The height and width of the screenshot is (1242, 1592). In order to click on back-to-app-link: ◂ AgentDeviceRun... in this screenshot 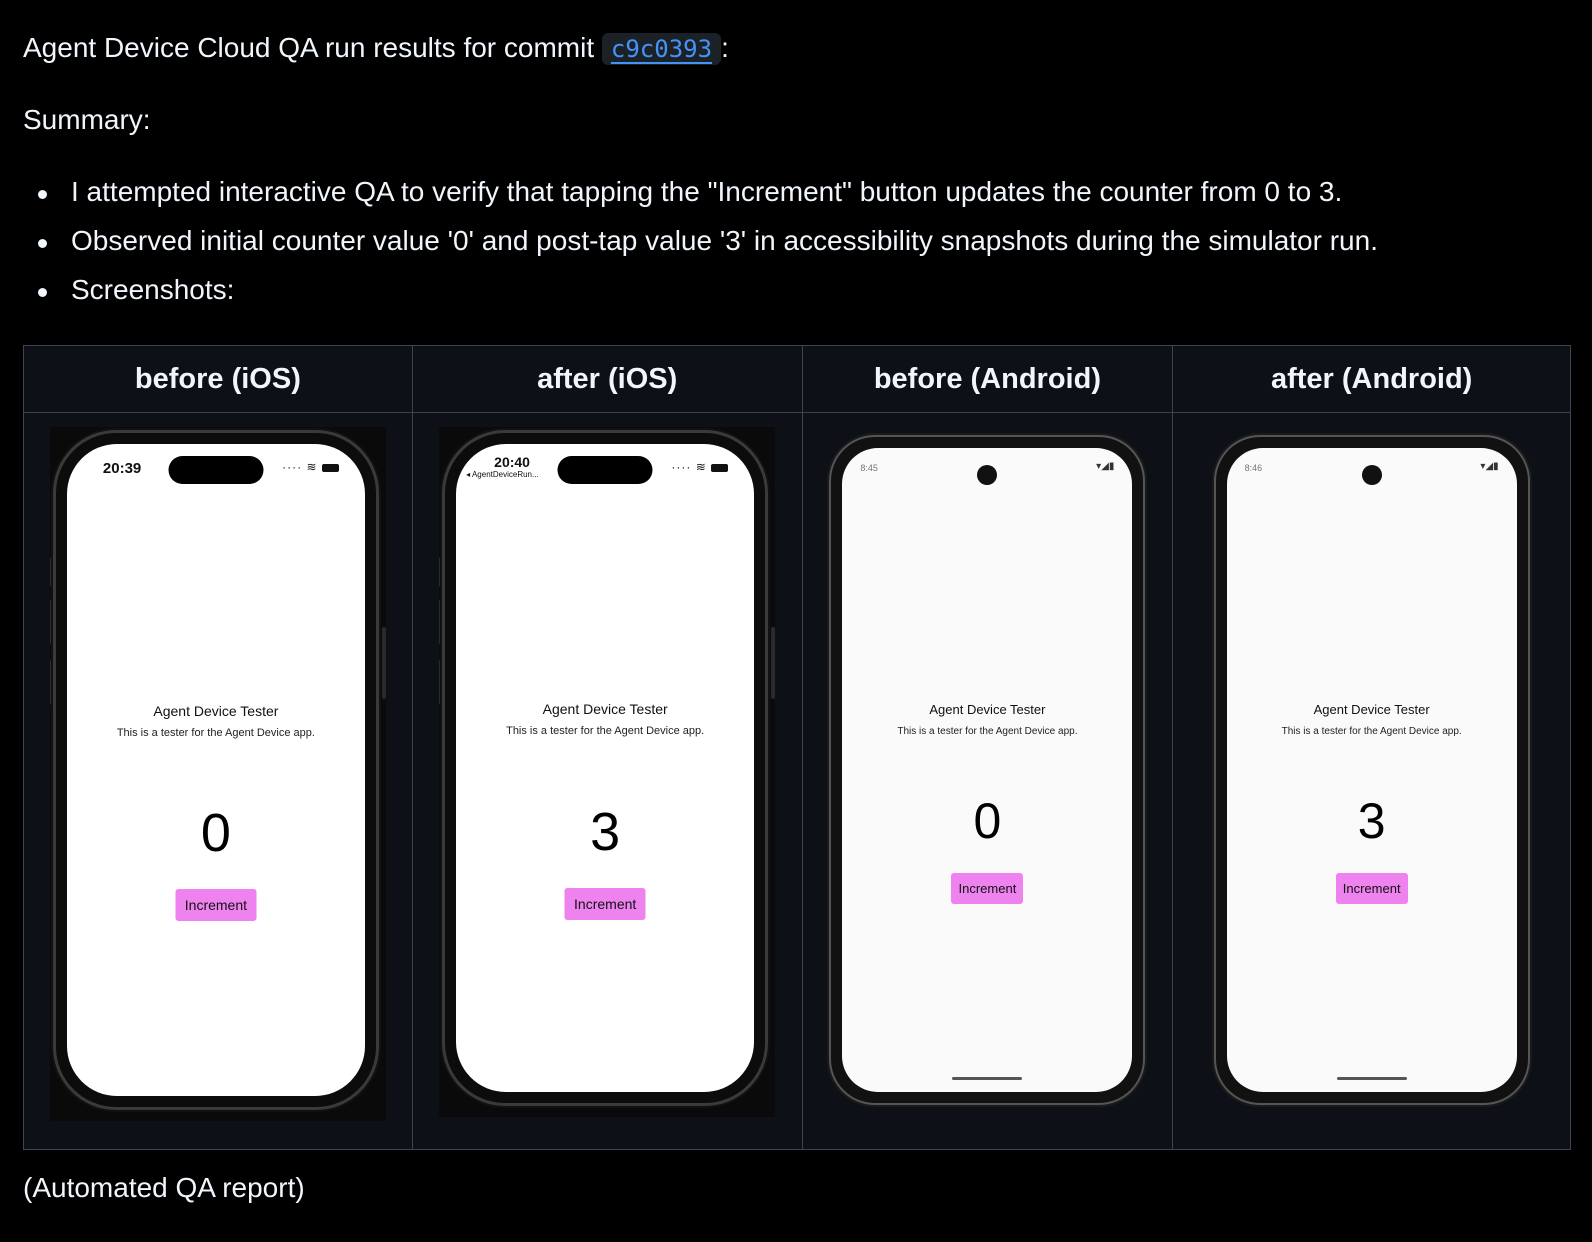, I will do `click(502, 474)`.